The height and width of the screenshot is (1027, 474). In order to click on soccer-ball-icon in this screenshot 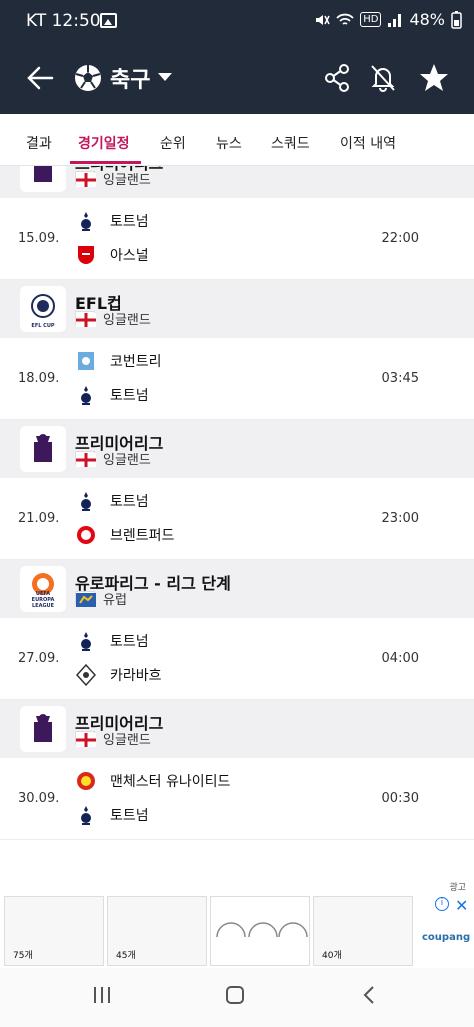, I will do `click(88, 78)`.